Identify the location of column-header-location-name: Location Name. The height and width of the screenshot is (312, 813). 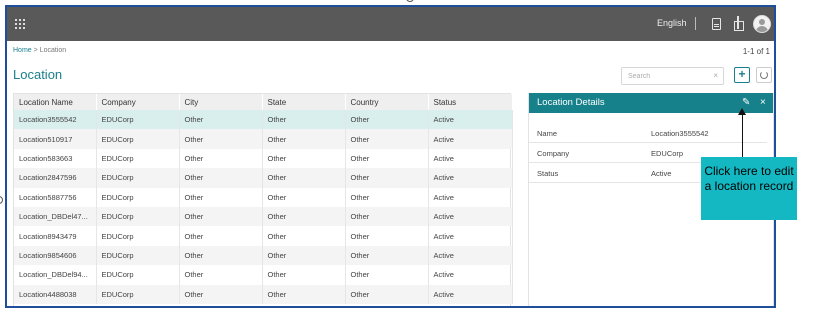
(55, 102).